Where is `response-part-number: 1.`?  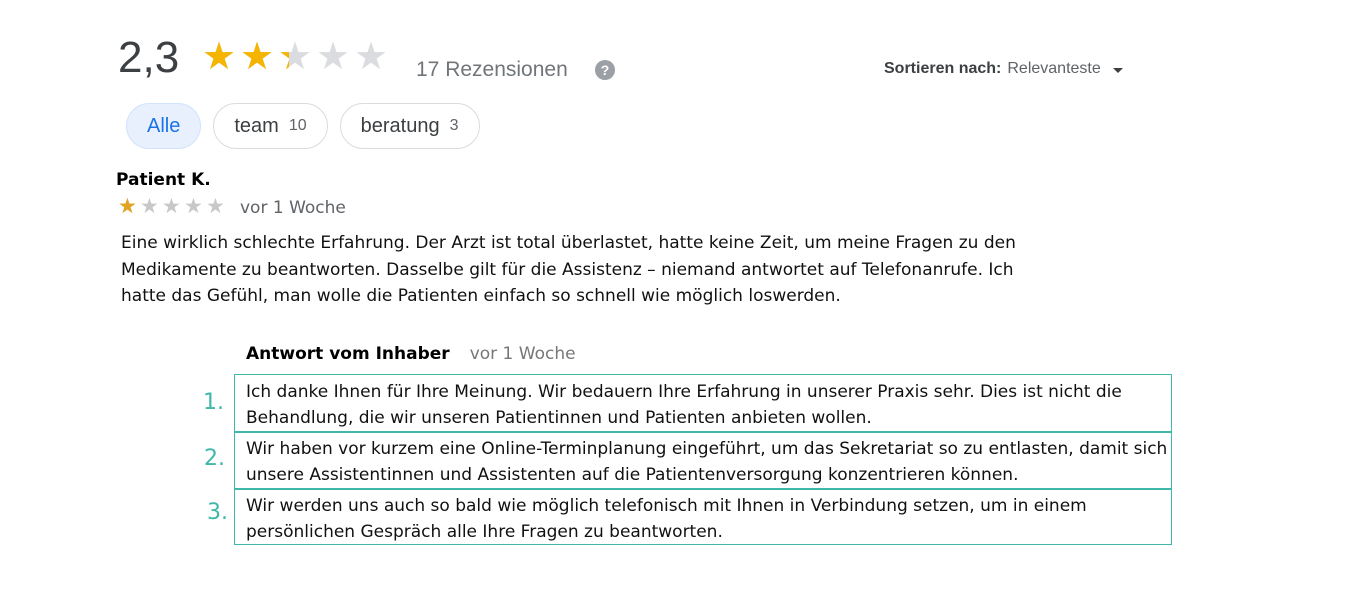
response-part-number: 1. is located at coordinates (213, 402).